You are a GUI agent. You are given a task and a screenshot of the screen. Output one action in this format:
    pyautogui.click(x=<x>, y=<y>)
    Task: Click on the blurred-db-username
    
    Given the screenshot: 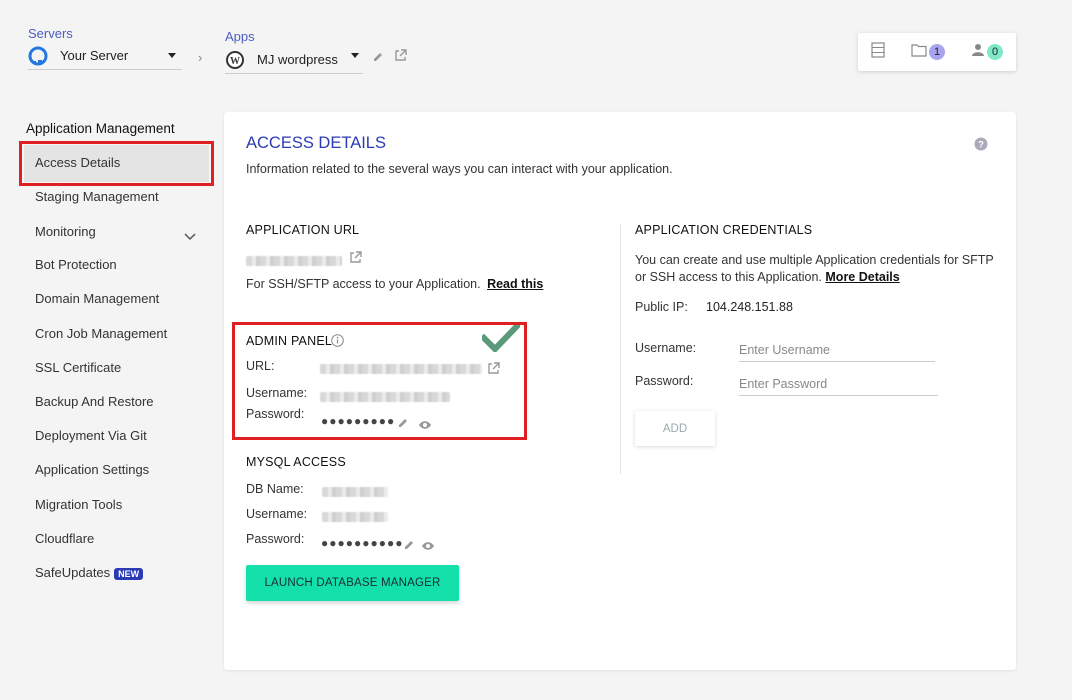 What is the action you would take?
    pyautogui.click(x=355, y=517)
    